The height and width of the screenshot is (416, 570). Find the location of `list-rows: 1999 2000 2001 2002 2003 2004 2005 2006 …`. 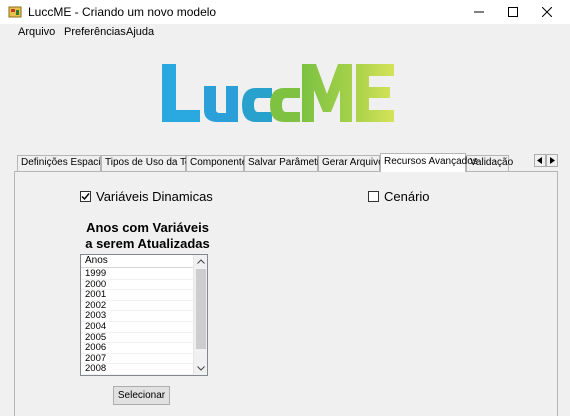

list-rows: 1999 2000 2001 2002 2003 2004 2005 2006 … is located at coordinates (137, 321).